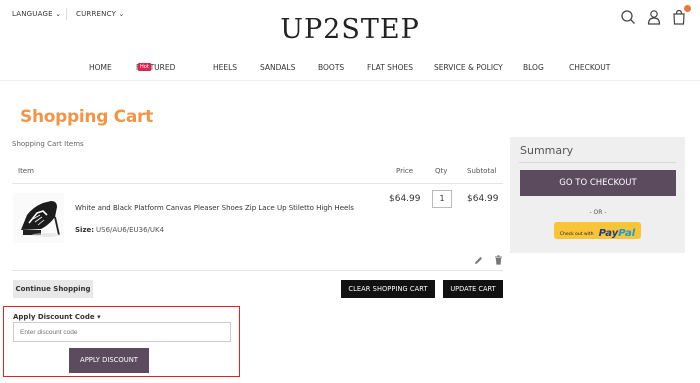 The width and height of the screenshot is (700, 383). Describe the element at coordinates (442, 199) in the screenshot. I see `quantity-input: 1` at that location.